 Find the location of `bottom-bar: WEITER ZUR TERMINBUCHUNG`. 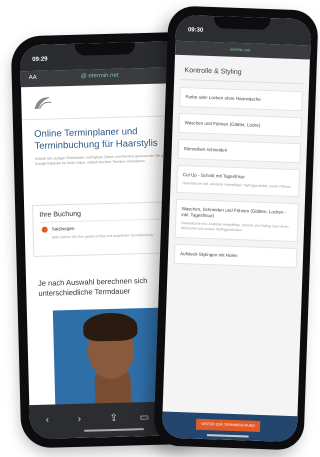

bottom-bar: WEITER ZUR TERMINBUCHUNG is located at coordinates (229, 427).